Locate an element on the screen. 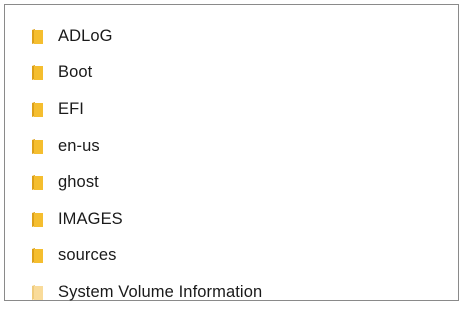  folder-name: en-us is located at coordinates (79, 145).